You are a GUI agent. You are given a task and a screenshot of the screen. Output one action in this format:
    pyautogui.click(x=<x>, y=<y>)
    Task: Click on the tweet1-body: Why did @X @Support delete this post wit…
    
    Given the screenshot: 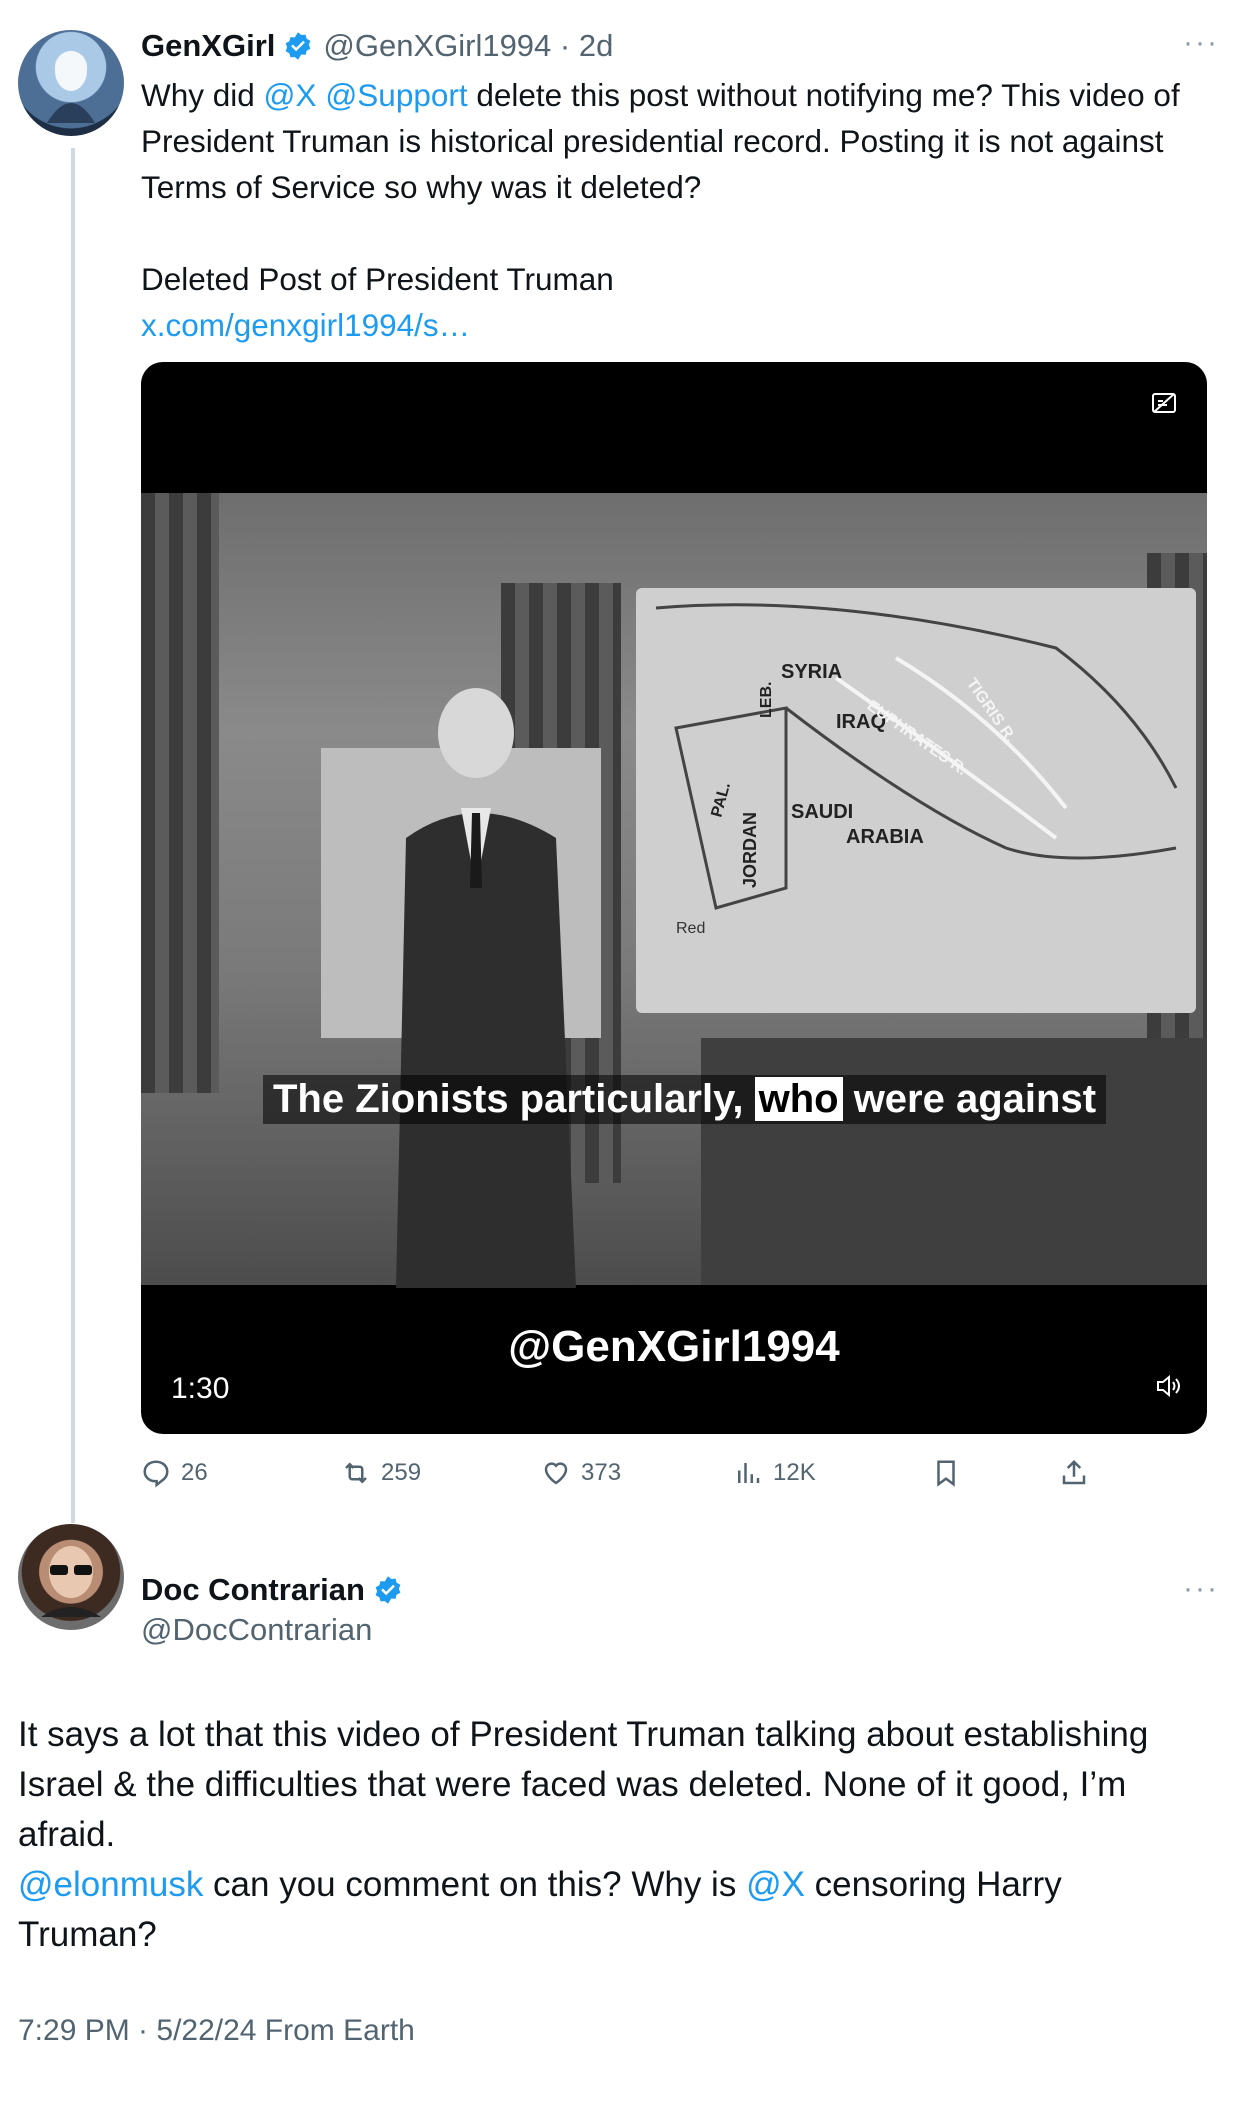 What is the action you would take?
    pyautogui.click(x=681, y=210)
    